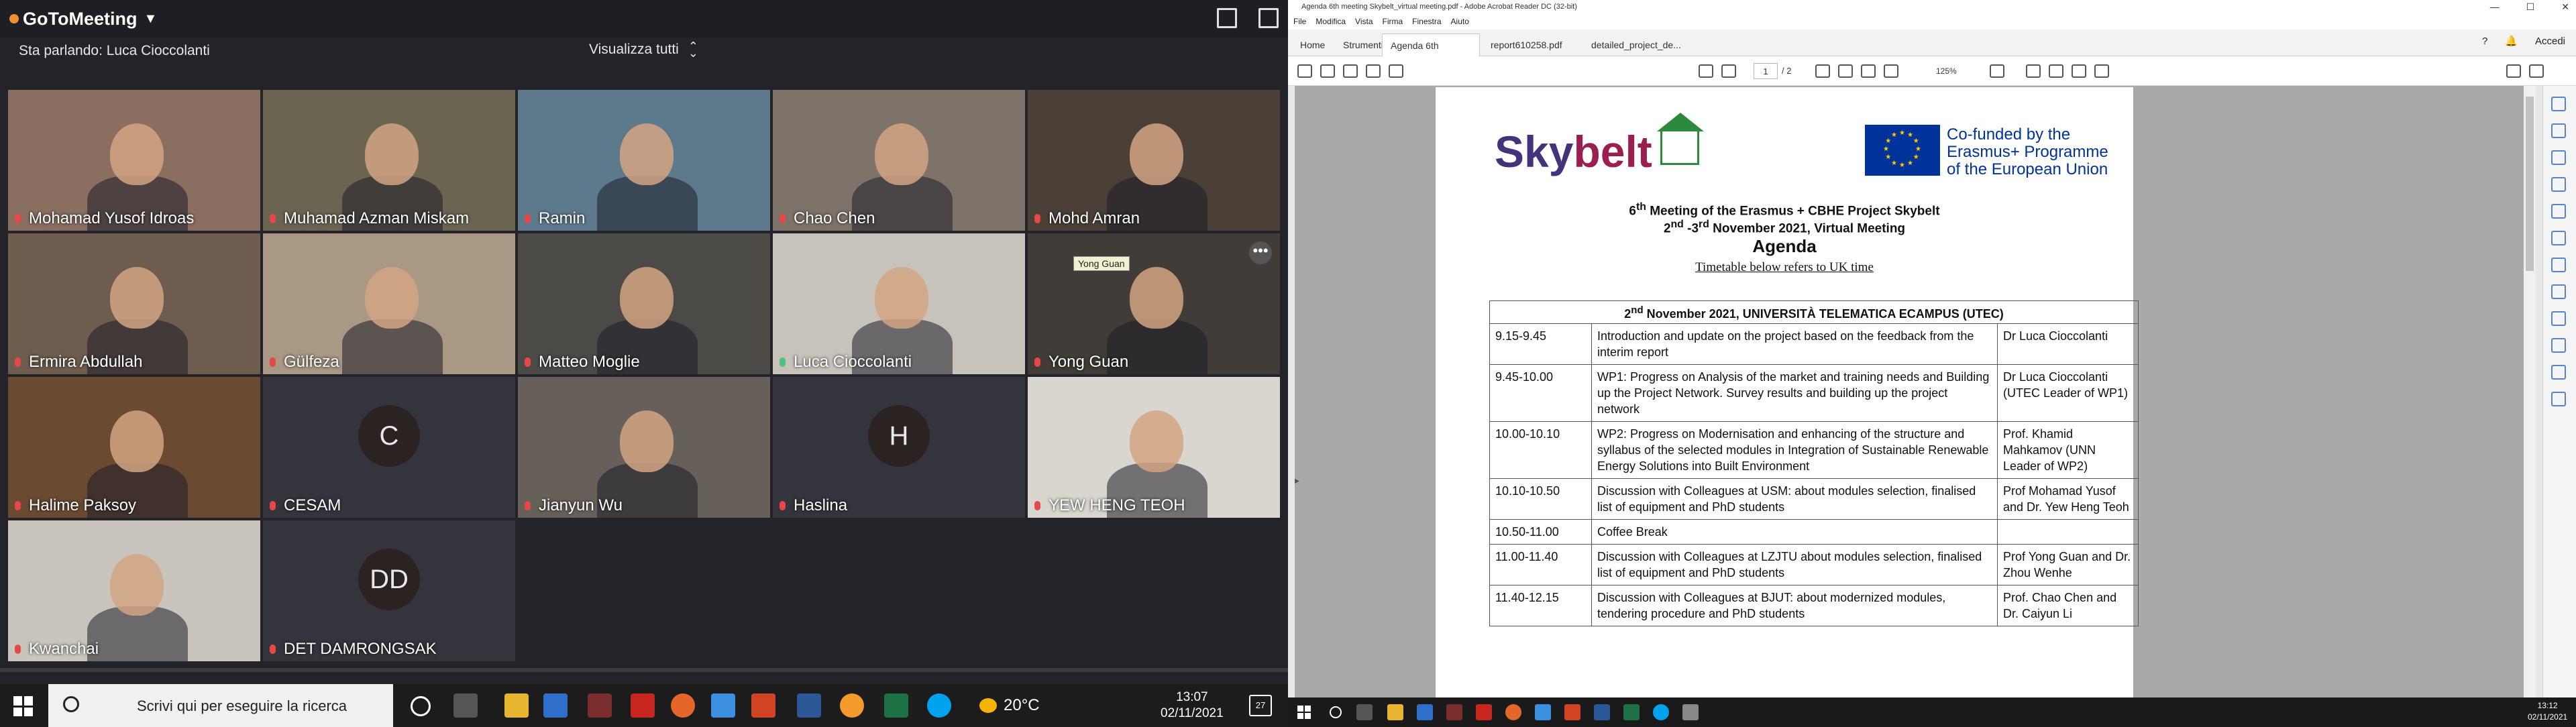 Image resolution: width=2576 pixels, height=727 pixels. Describe the element at coordinates (2558, 345) in the screenshot. I see `protect-icon` at that location.